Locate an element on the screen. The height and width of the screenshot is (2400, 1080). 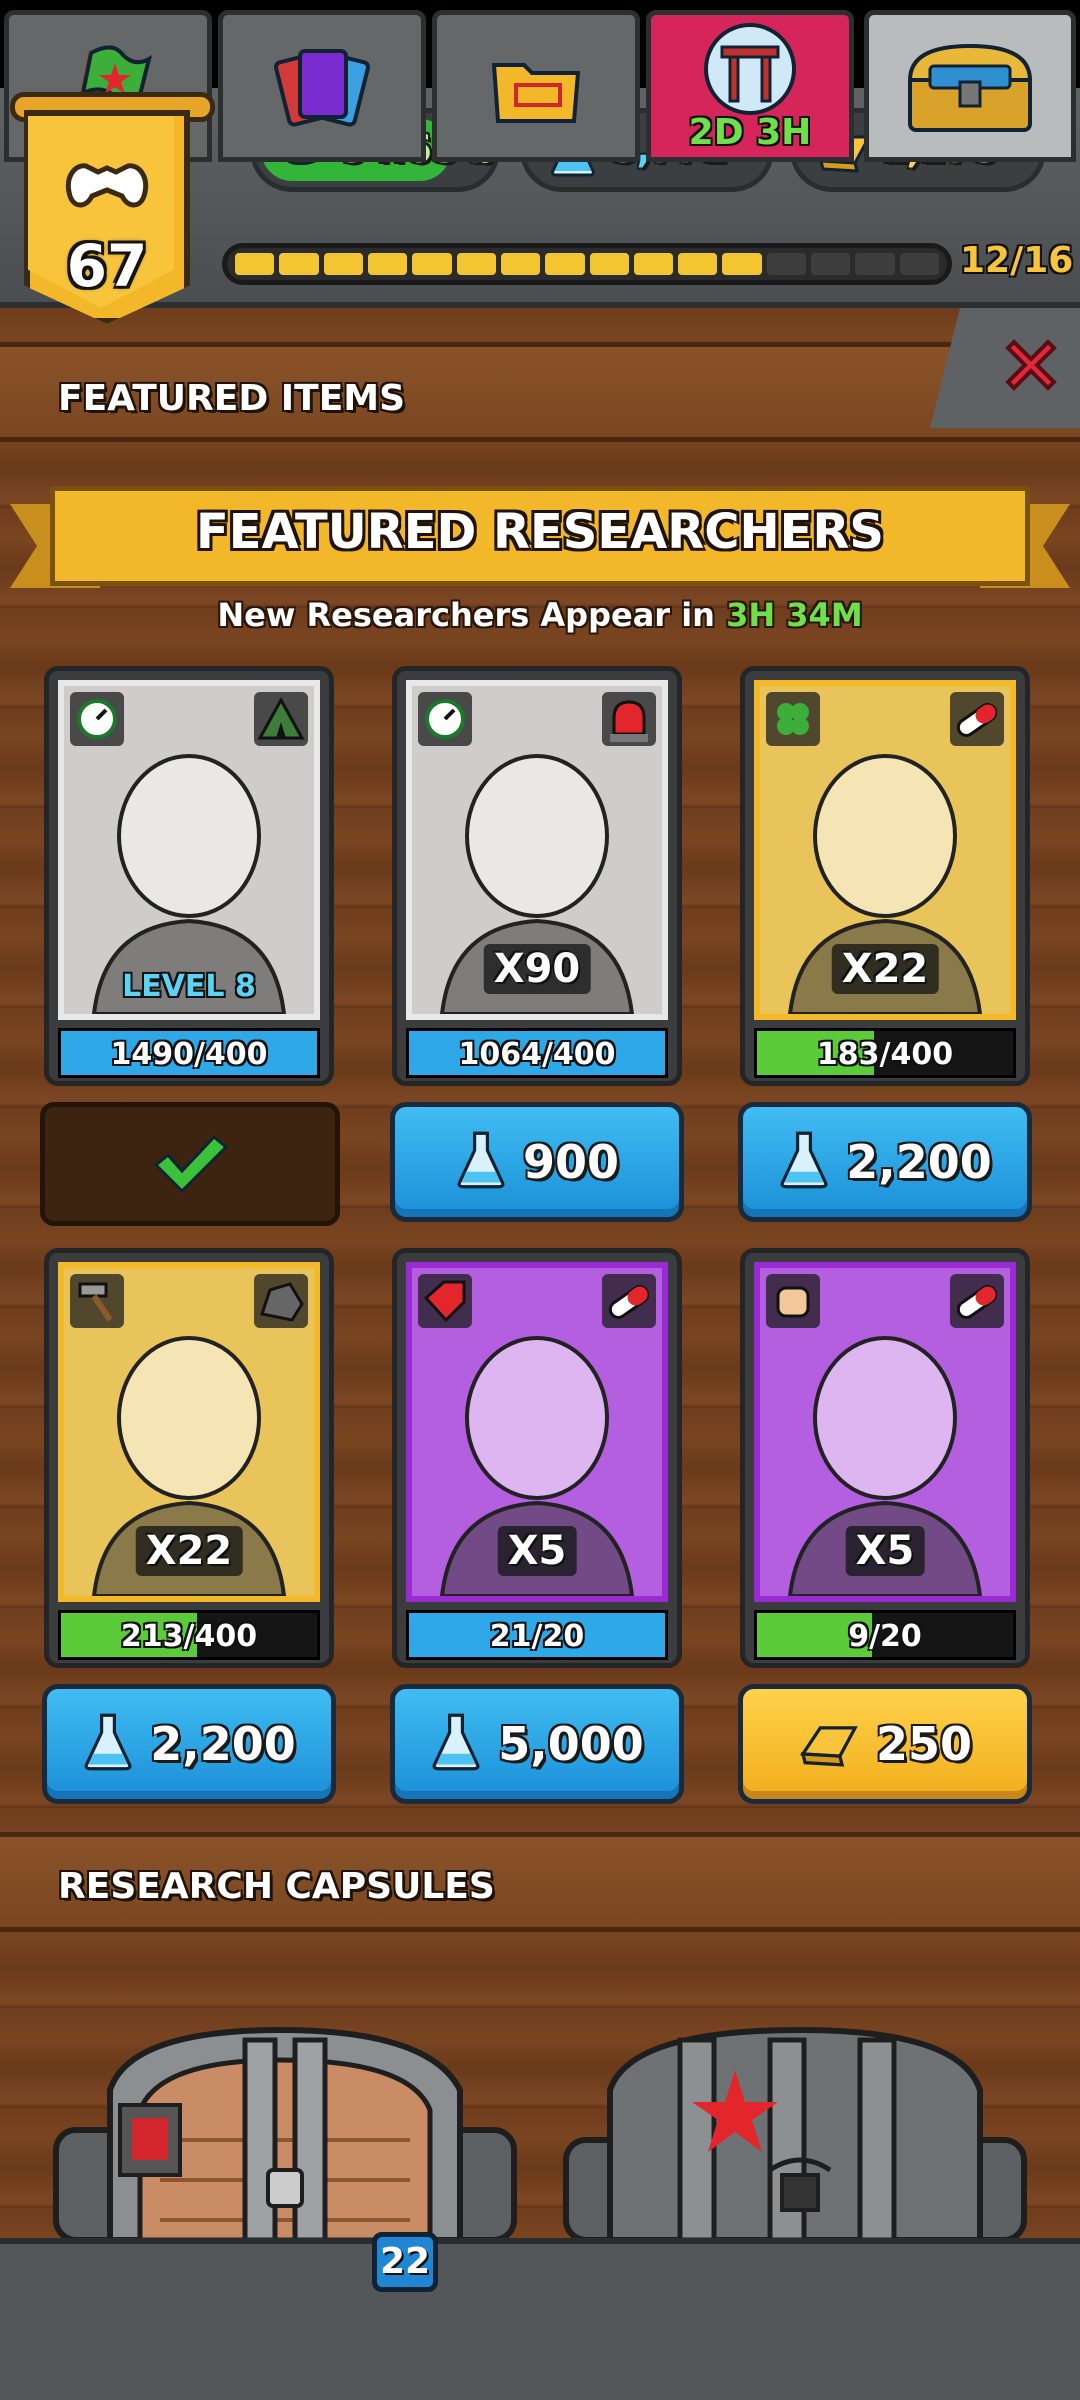
nav-tab-cards is located at coordinates (322, 86).